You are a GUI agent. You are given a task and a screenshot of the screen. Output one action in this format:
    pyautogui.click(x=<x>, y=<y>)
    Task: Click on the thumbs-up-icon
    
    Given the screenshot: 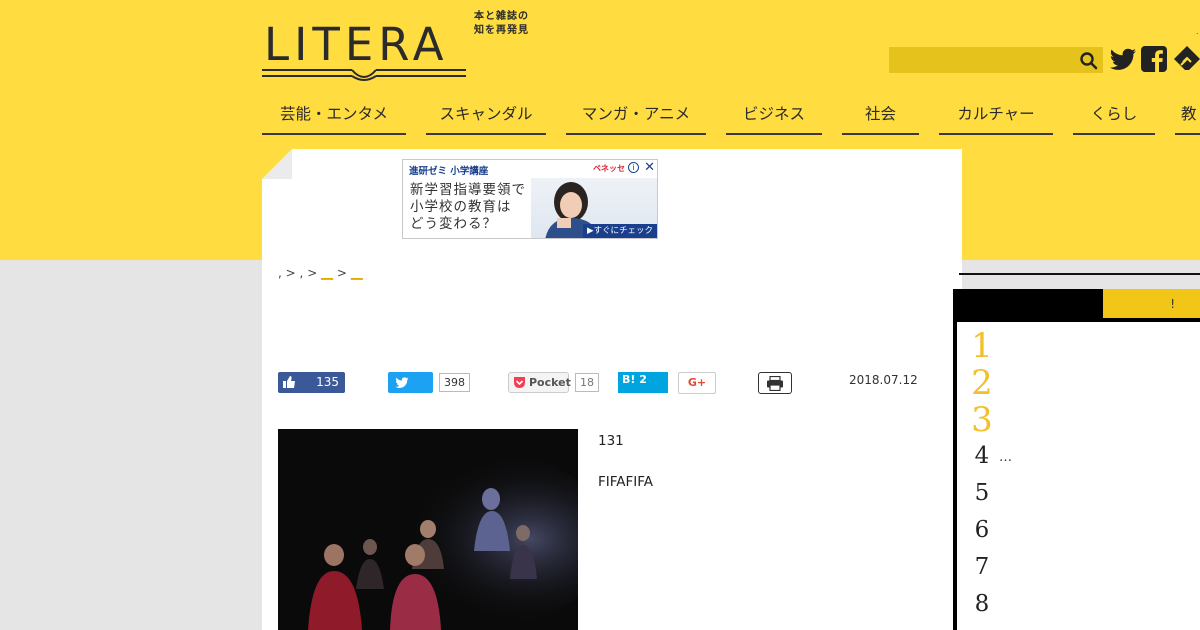 What is the action you would take?
    pyautogui.click(x=289, y=382)
    